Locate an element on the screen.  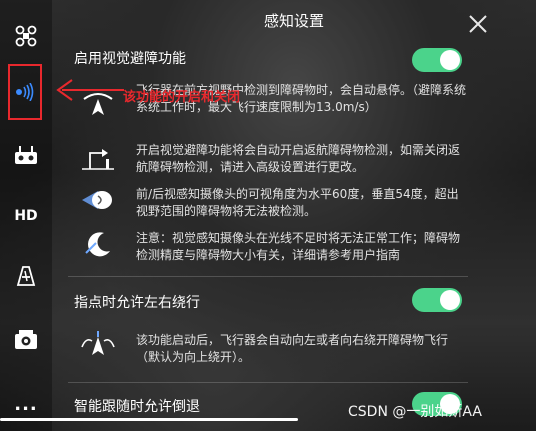
annotation-label: 该功能的开启和关闭 is located at coordinates (182, 97).